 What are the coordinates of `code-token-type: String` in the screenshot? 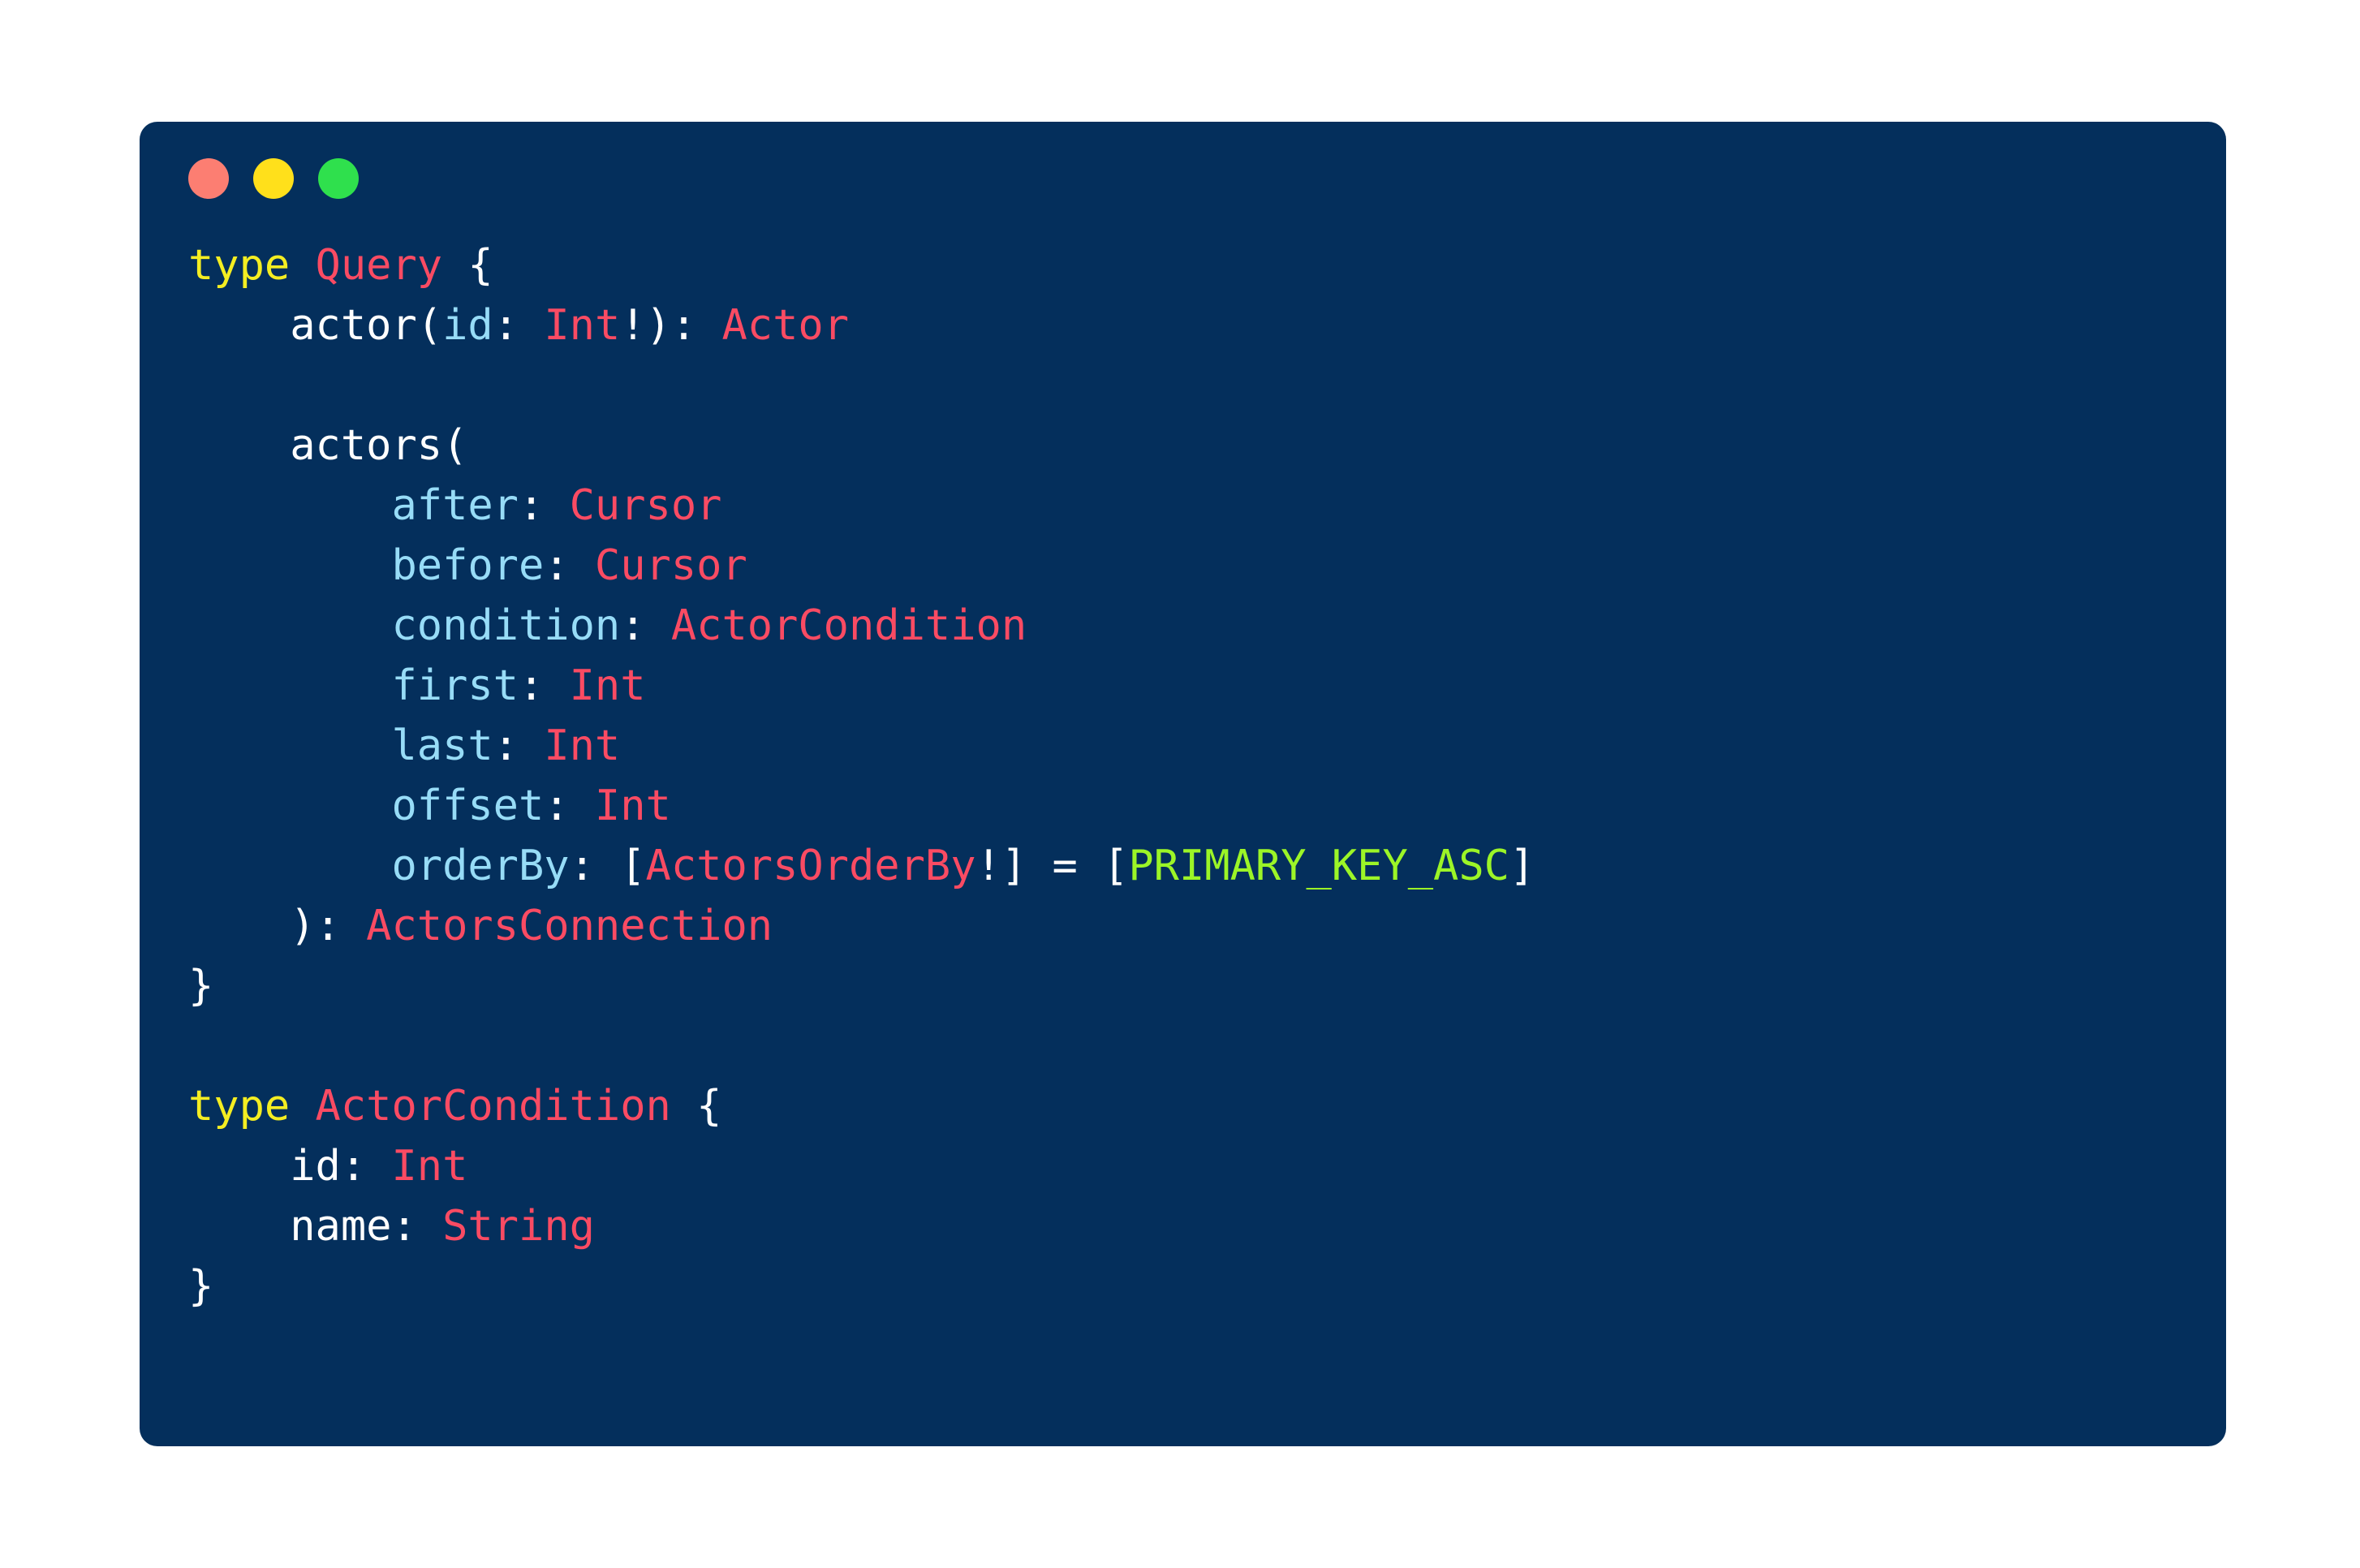 It's located at (518, 1227).